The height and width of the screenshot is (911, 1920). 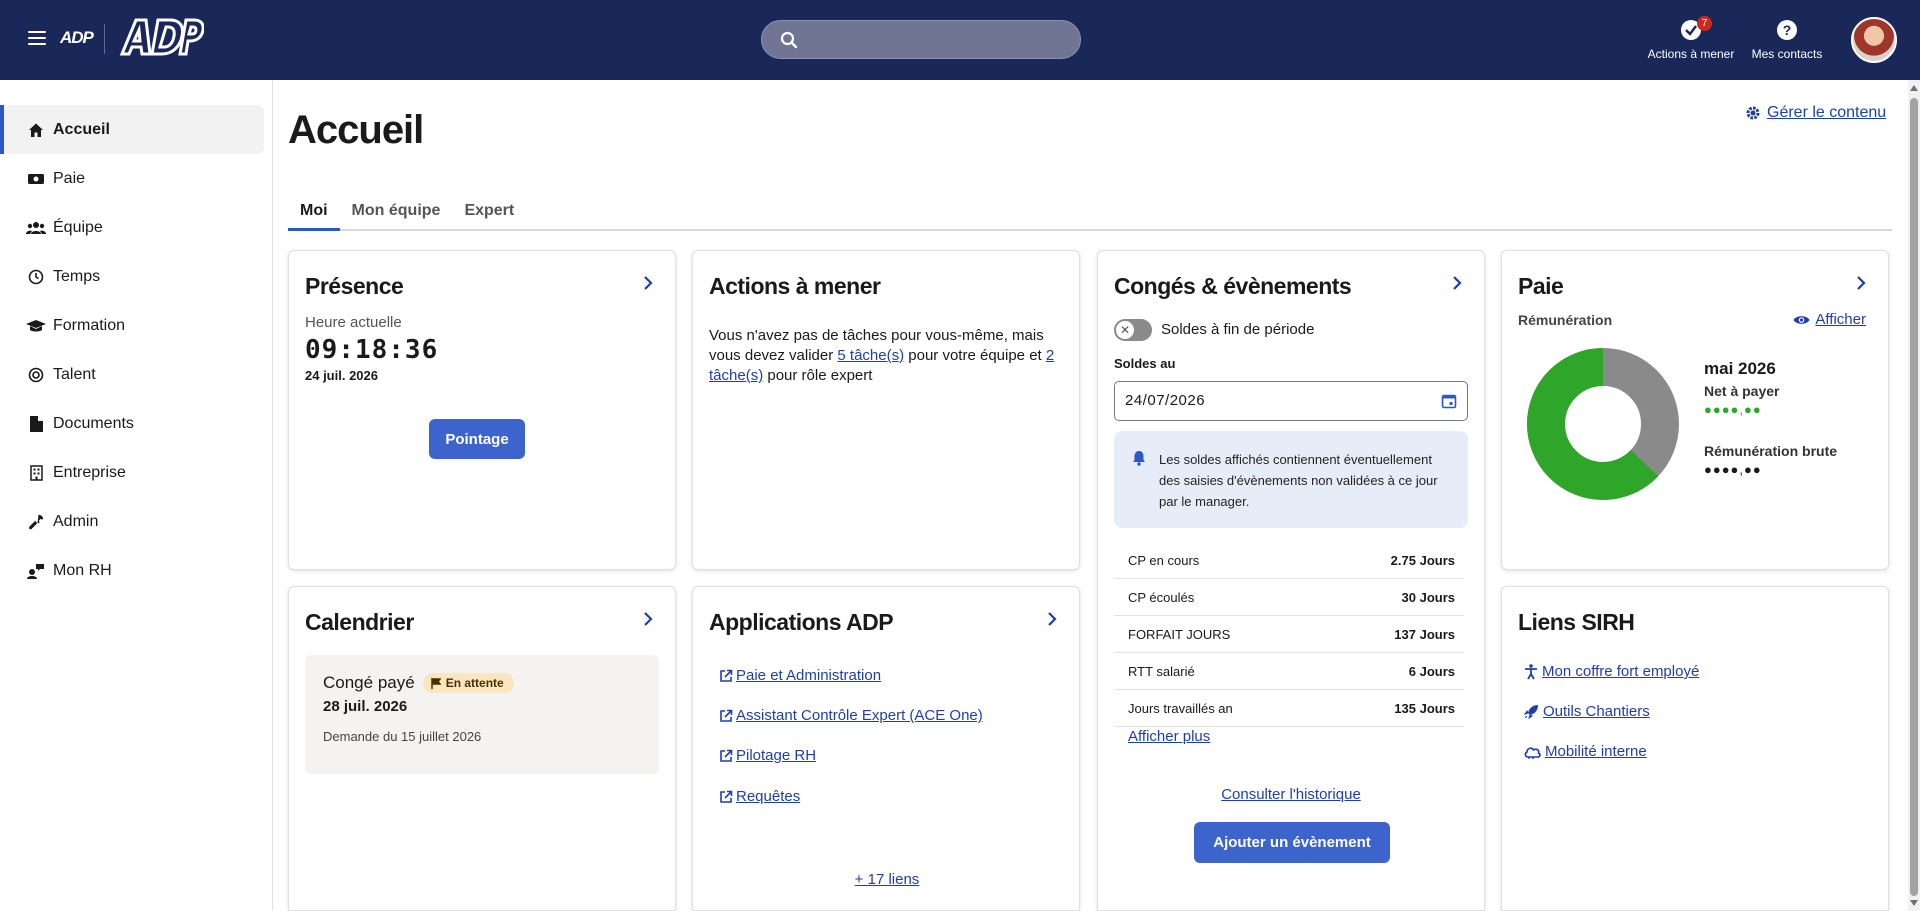 I want to click on page-scrollbar, so click(x=1914, y=495).